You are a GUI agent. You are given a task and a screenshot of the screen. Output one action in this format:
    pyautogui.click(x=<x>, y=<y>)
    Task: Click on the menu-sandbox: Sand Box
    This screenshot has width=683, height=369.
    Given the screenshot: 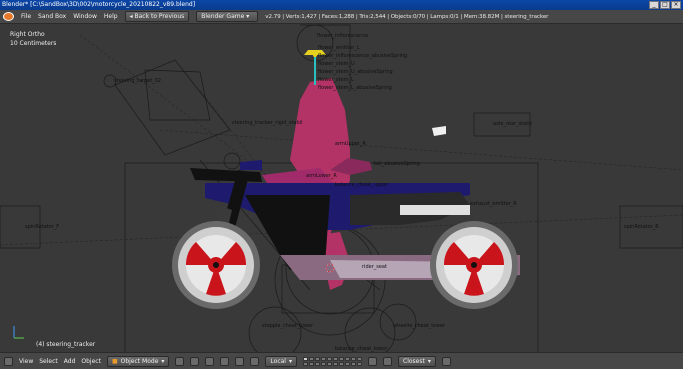 What is the action you would take?
    pyautogui.click(x=52, y=16)
    